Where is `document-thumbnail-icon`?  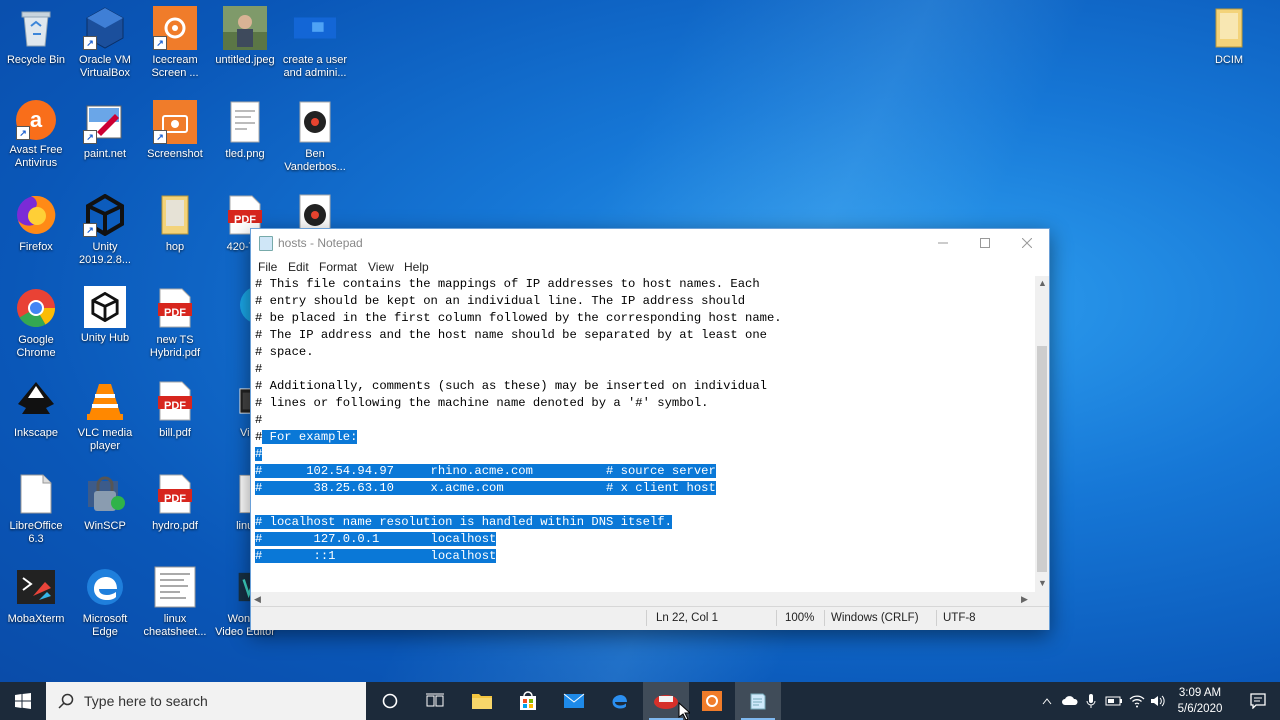
document-thumbnail-icon is located at coordinates (175, 587).